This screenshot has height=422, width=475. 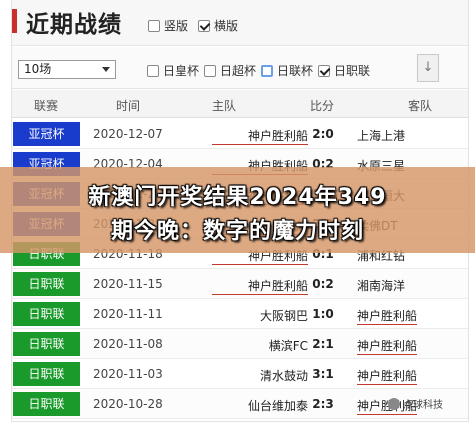 What do you see at coordinates (226, 26) in the screenshot?
I see `horizontal-layout-label: 横版` at bounding box center [226, 26].